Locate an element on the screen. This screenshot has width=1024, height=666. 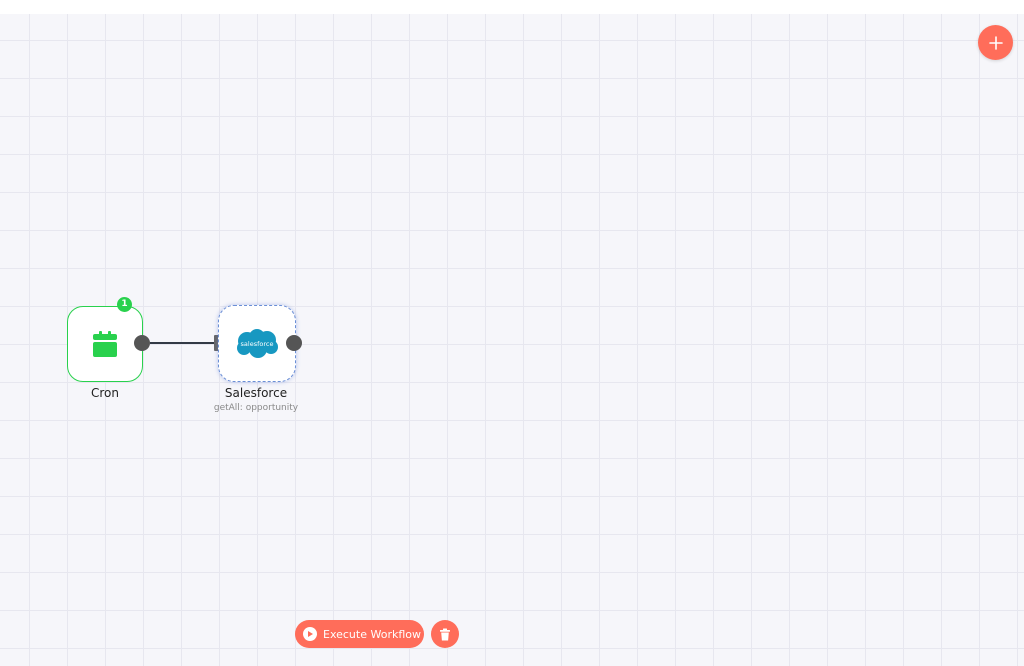
salesforce-logo-icon: salesforce is located at coordinates (257, 343).